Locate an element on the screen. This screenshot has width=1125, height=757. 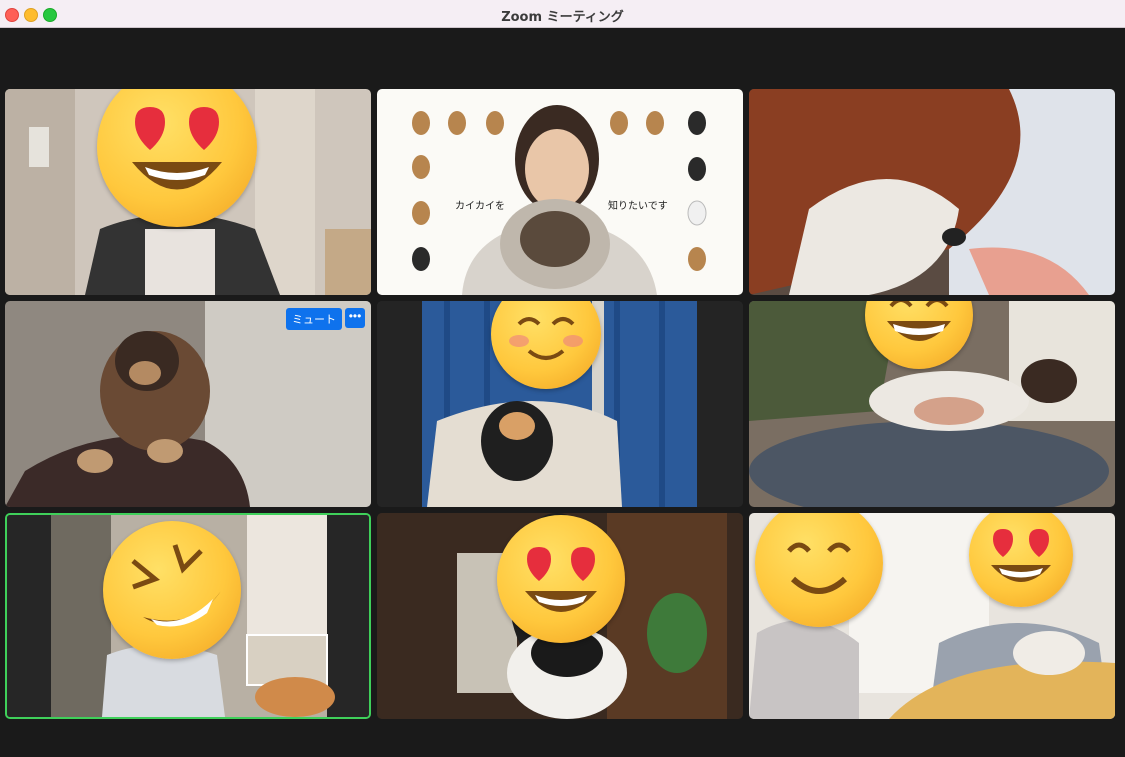
smiling-eyes-icon is located at coordinates (819, 568).